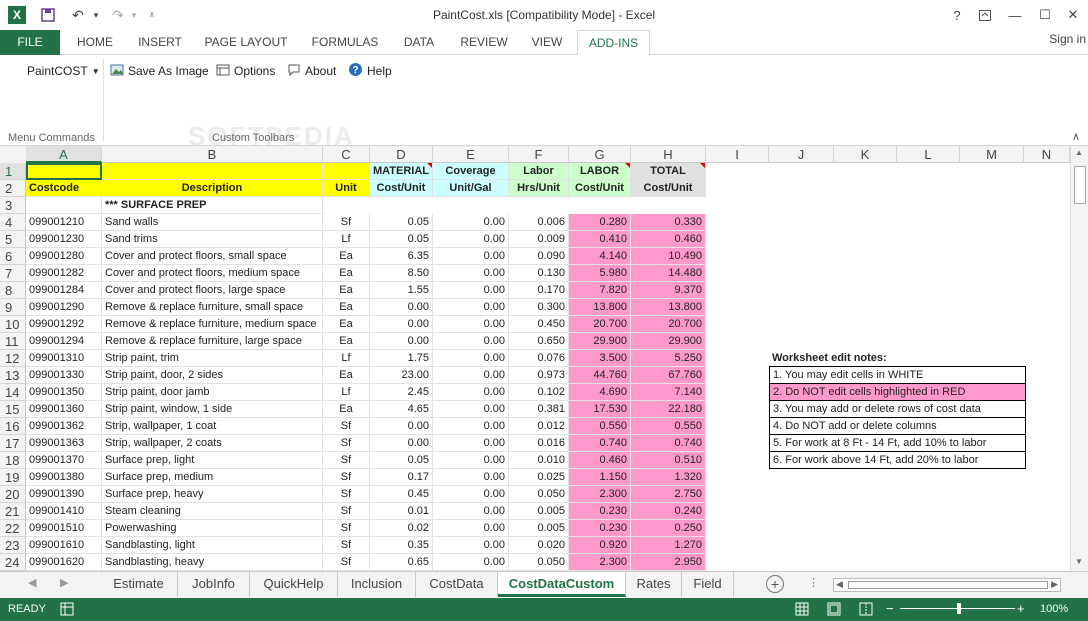  Describe the element at coordinates (13, 222) in the screenshot. I see `row-header: 4` at that location.